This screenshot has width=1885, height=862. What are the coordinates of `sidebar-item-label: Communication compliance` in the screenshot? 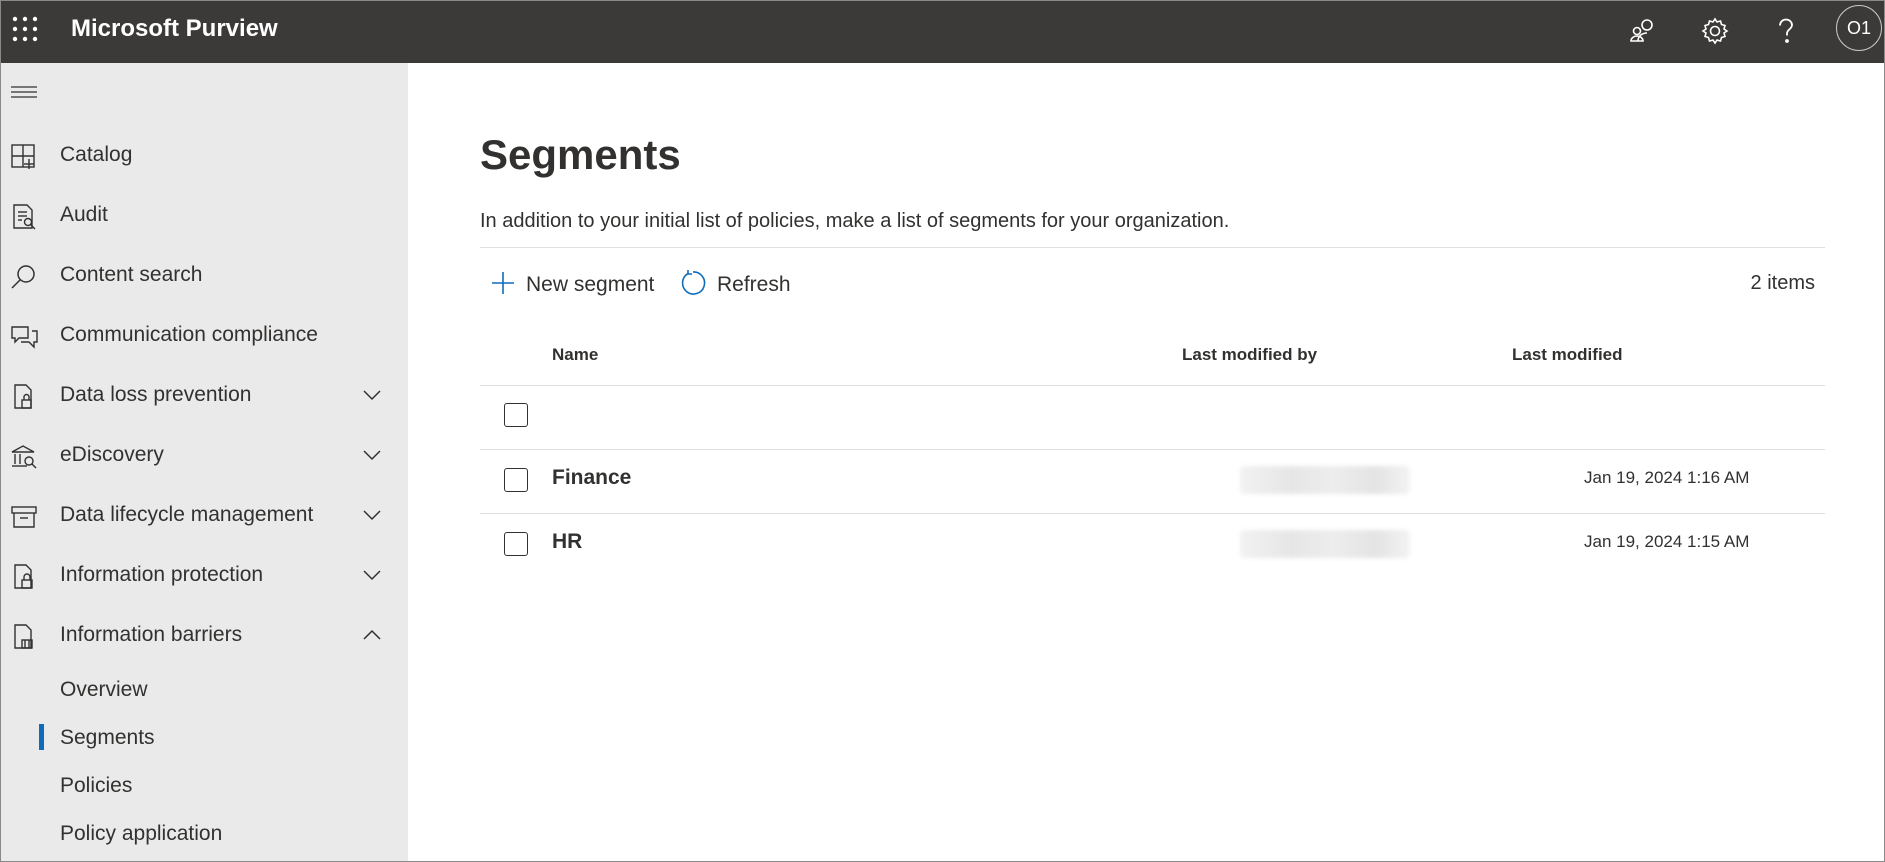 It's located at (189, 334).